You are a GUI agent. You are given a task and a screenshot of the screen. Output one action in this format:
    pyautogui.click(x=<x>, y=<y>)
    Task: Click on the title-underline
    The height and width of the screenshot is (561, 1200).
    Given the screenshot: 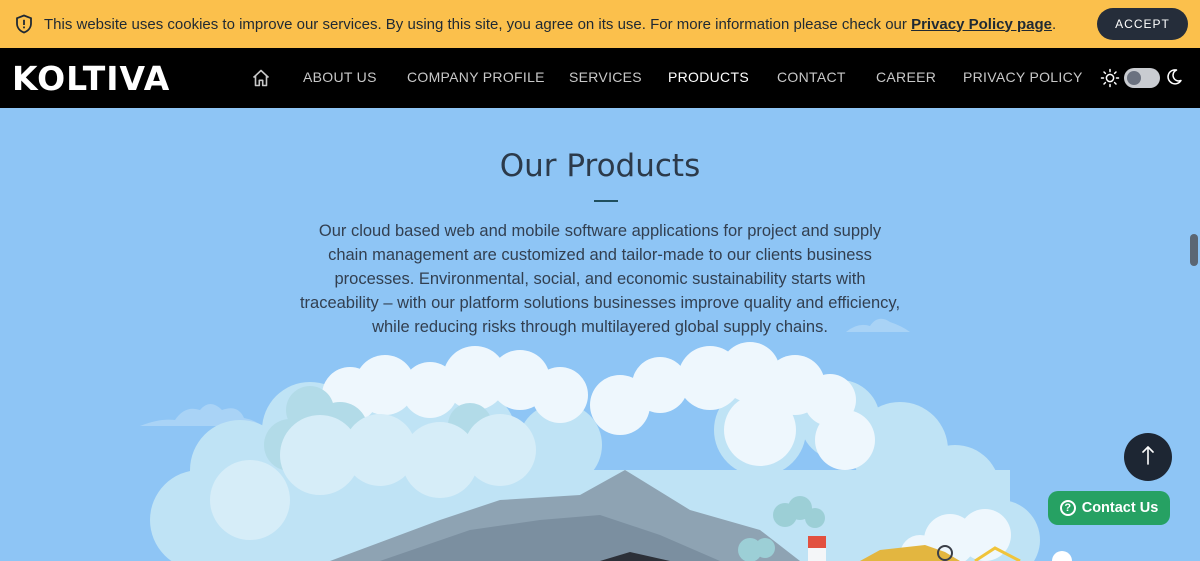 What is the action you would take?
    pyautogui.click(x=606, y=201)
    